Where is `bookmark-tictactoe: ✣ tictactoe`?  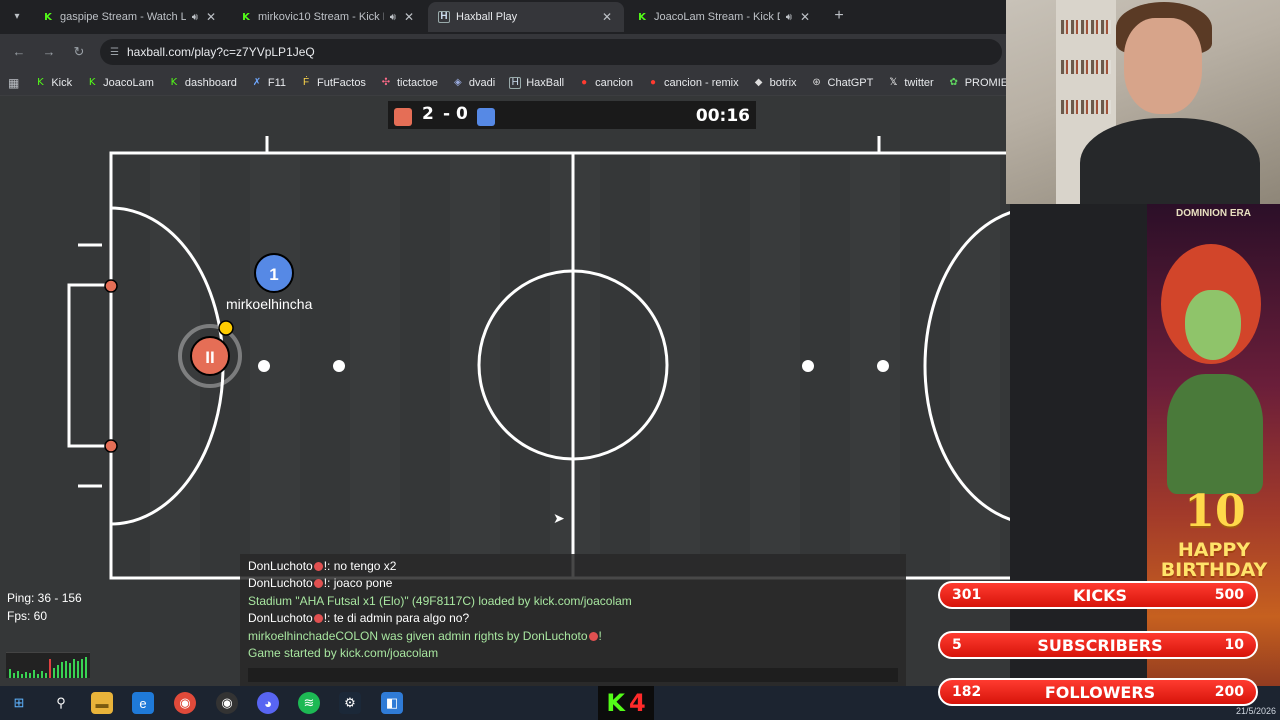 bookmark-tictactoe: ✣ tictactoe is located at coordinates (409, 83).